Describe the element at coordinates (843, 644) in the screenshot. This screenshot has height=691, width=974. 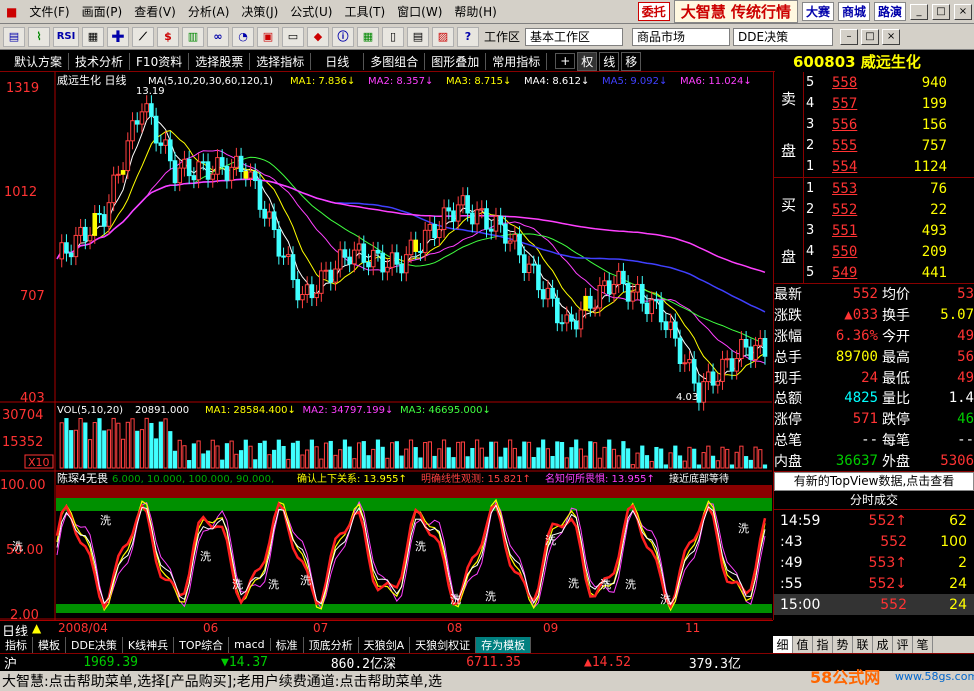
I see `right-tab: 势` at that location.